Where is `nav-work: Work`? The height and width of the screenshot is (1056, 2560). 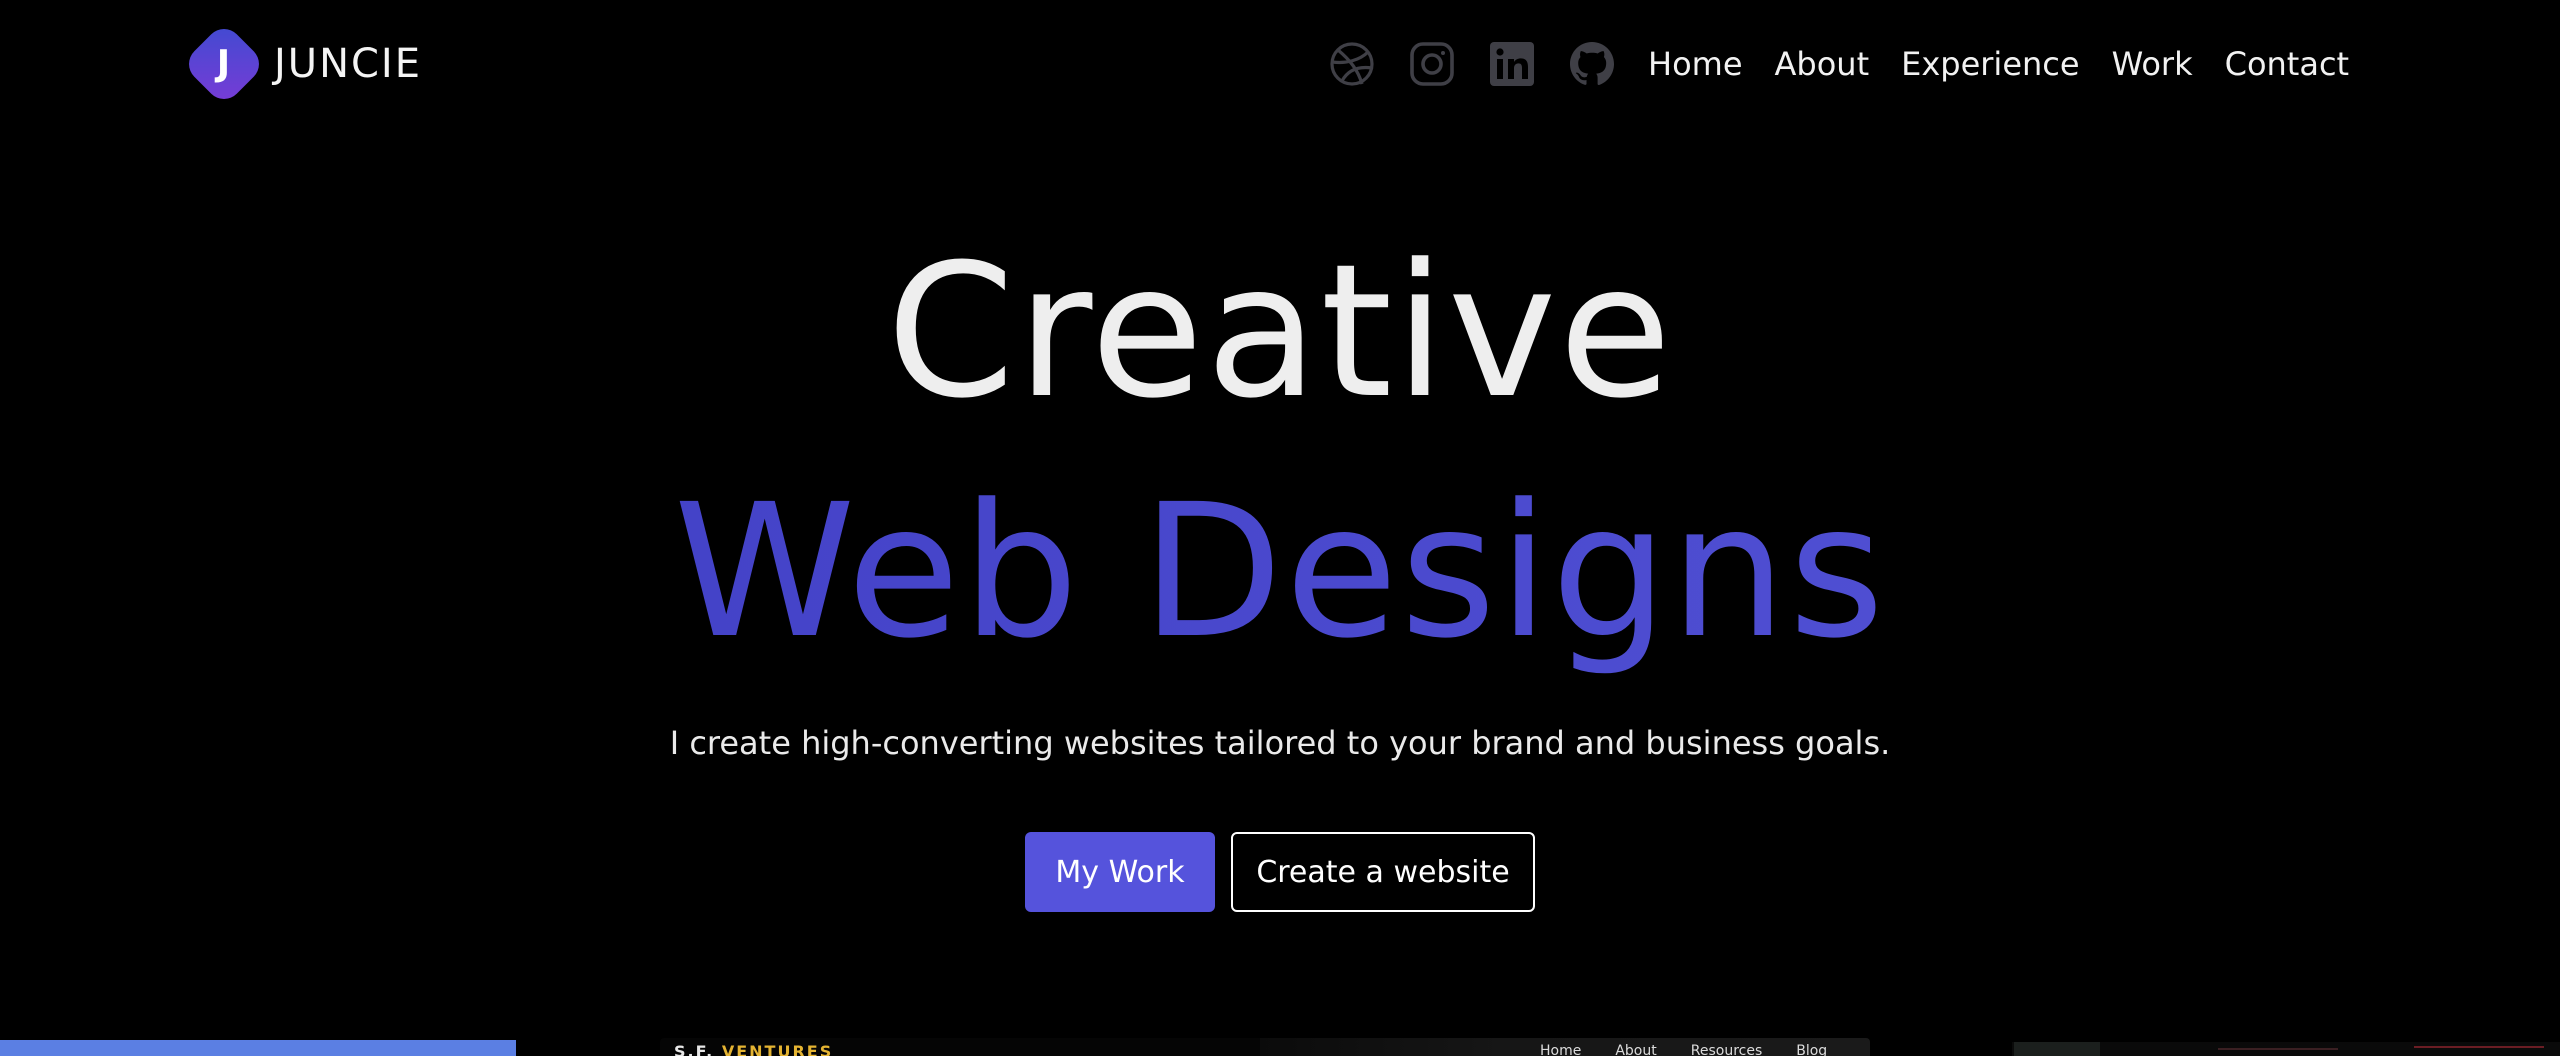 nav-work: Work is located at coordinates (2152, 64).